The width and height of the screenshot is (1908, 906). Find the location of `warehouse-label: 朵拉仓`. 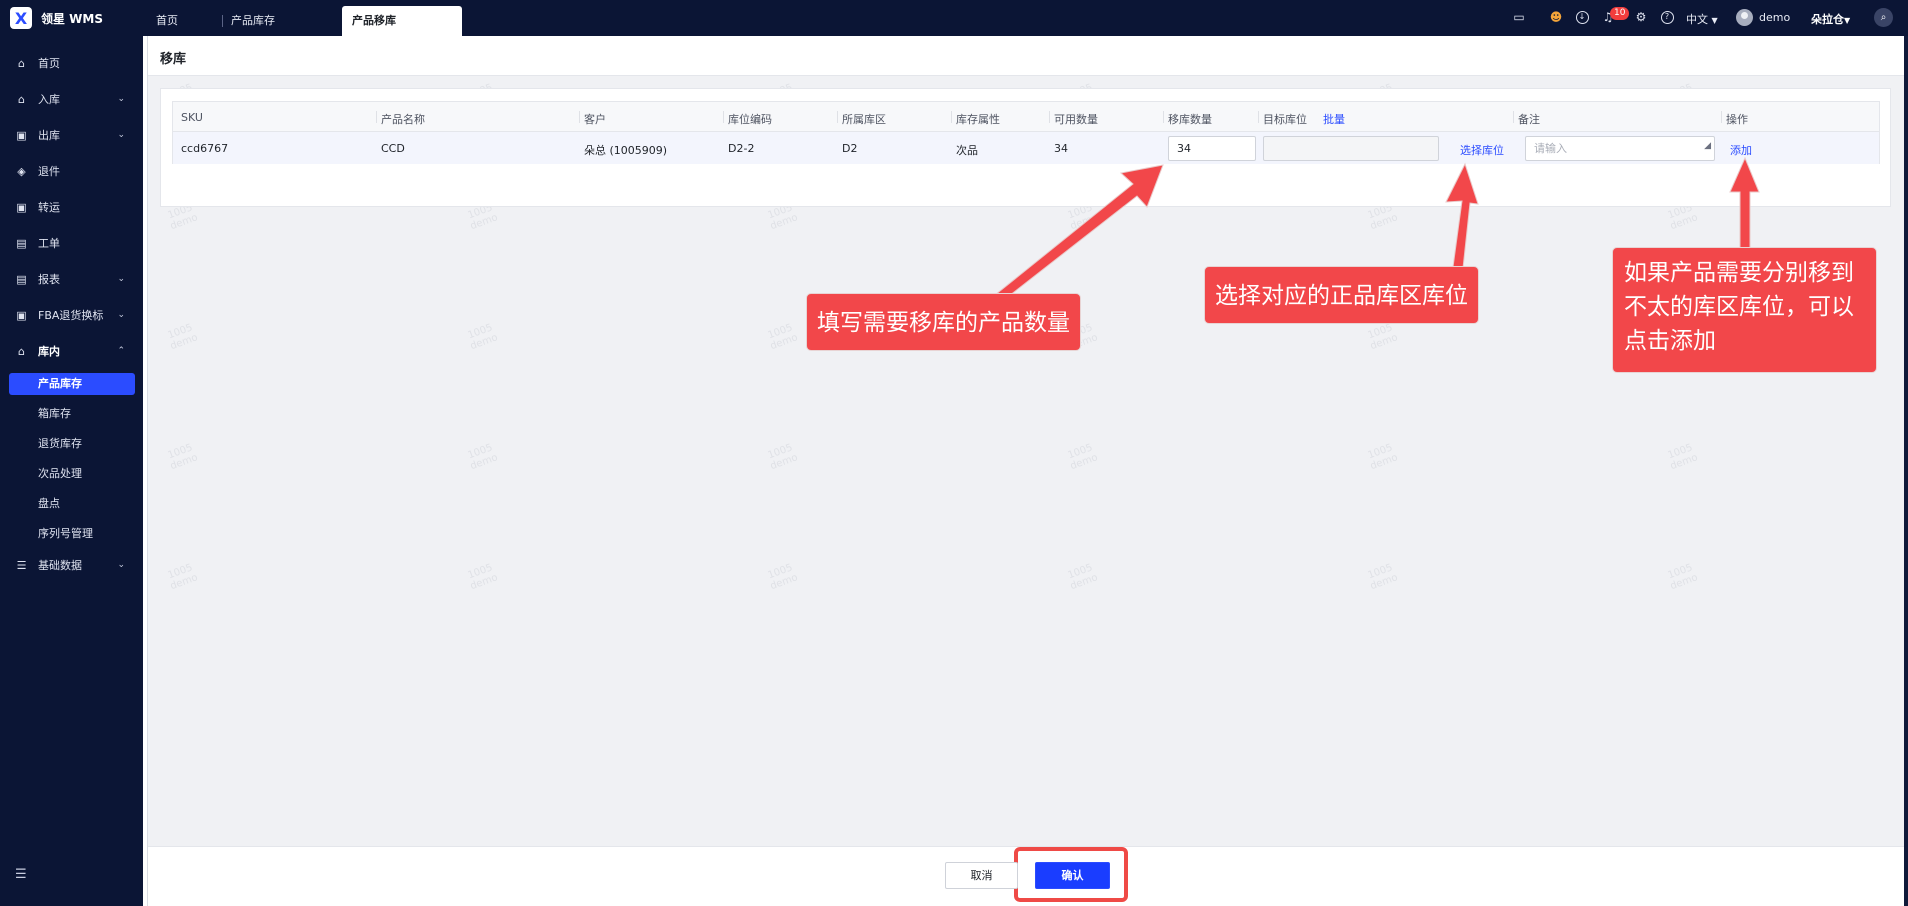

warehouse-label: 朵拉仓 is located at coordinates (1827, 19).